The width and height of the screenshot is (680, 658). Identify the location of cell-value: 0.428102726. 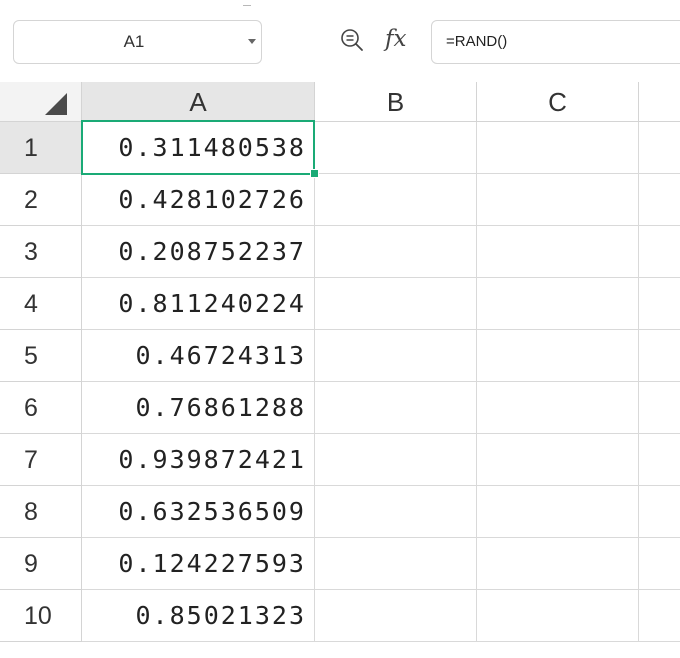
(212, 199).